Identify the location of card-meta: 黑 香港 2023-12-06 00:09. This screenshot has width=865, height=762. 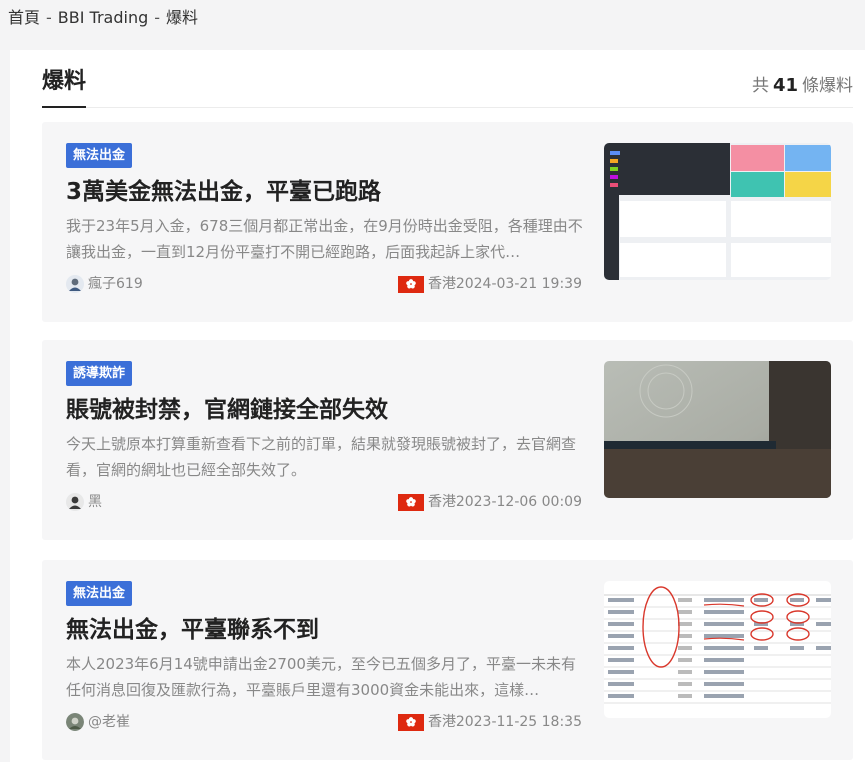
(324, 502).